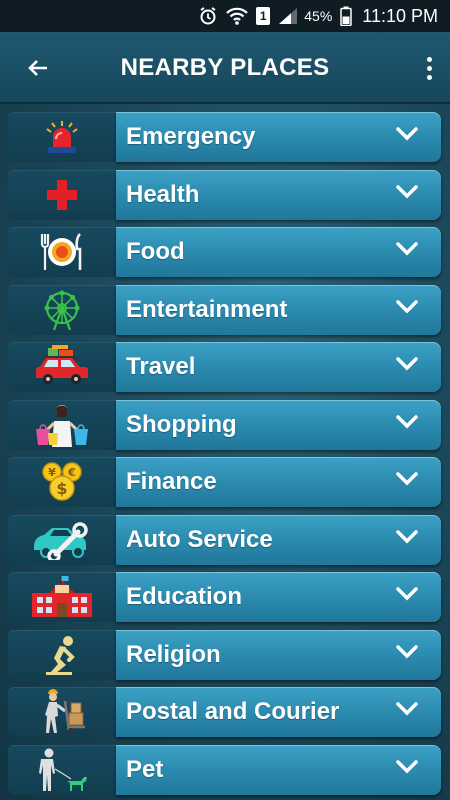 The height and width of the screenshot is (800, 450). Describe the element at coordinates (61, 364) in the screenshot. I see `car-luggage-icon` at that location.